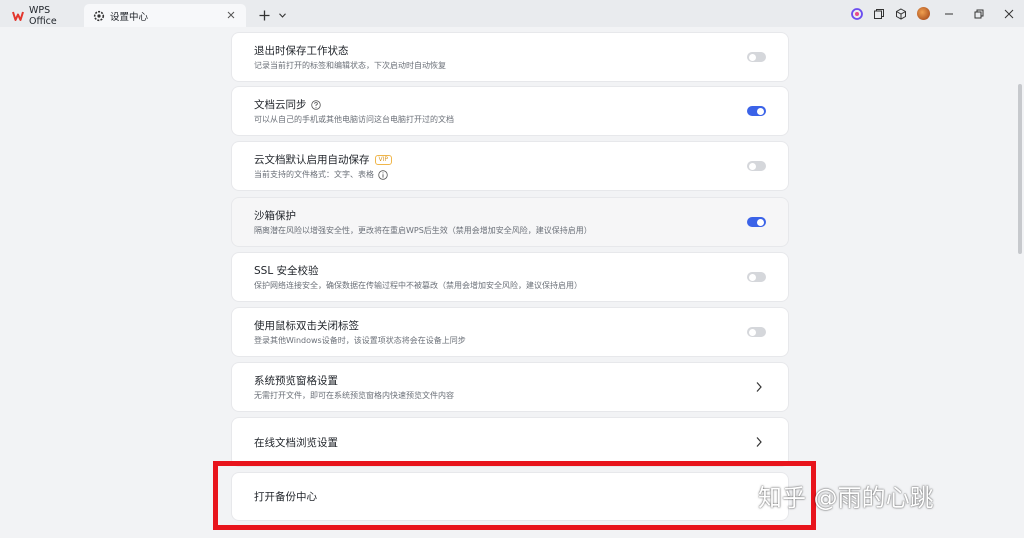  I want to click on tab-wps-office: WPS Office, so click(42, 15).